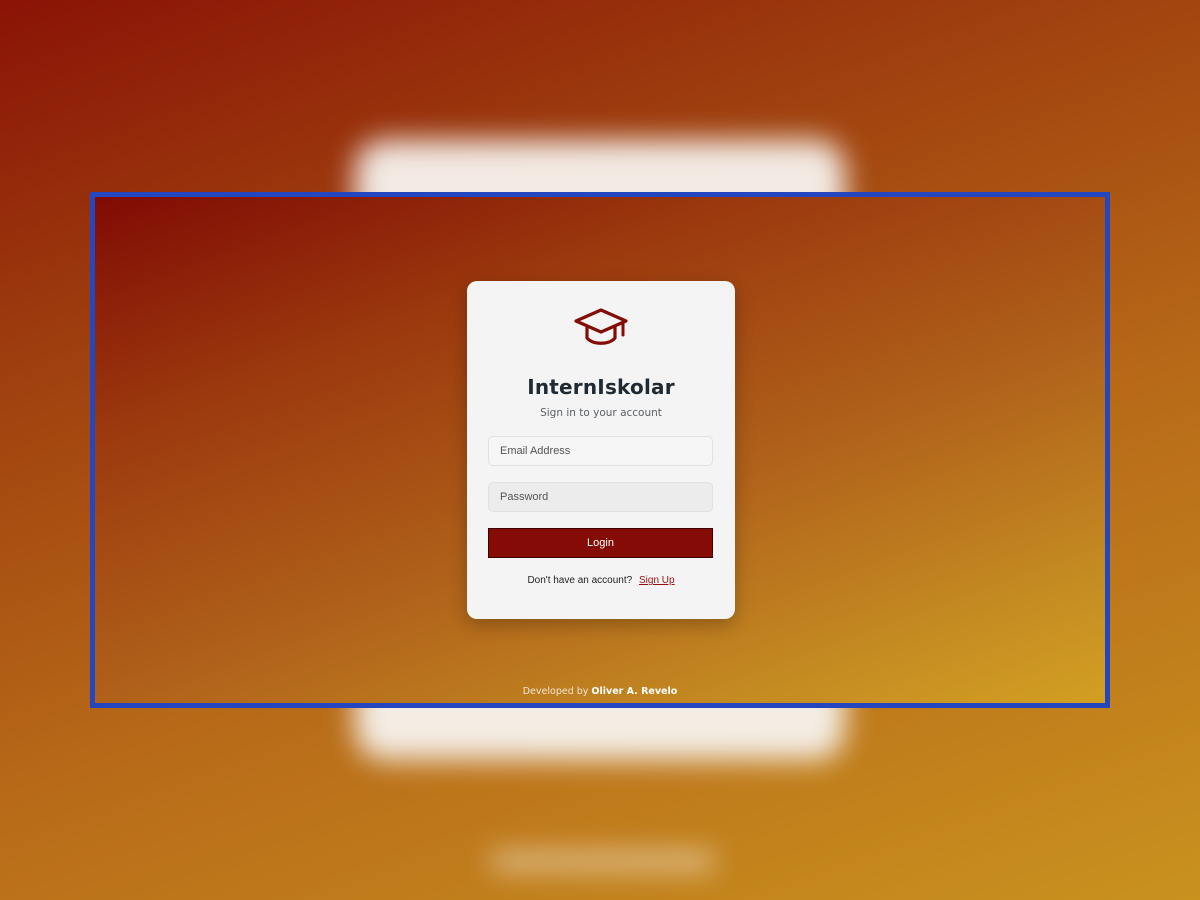 This screenshot has width=1200, height=900. Describe the element at coordinates (580, 580) in the screenshot. I see `signup-prompt: Don't have an account?` at that location.